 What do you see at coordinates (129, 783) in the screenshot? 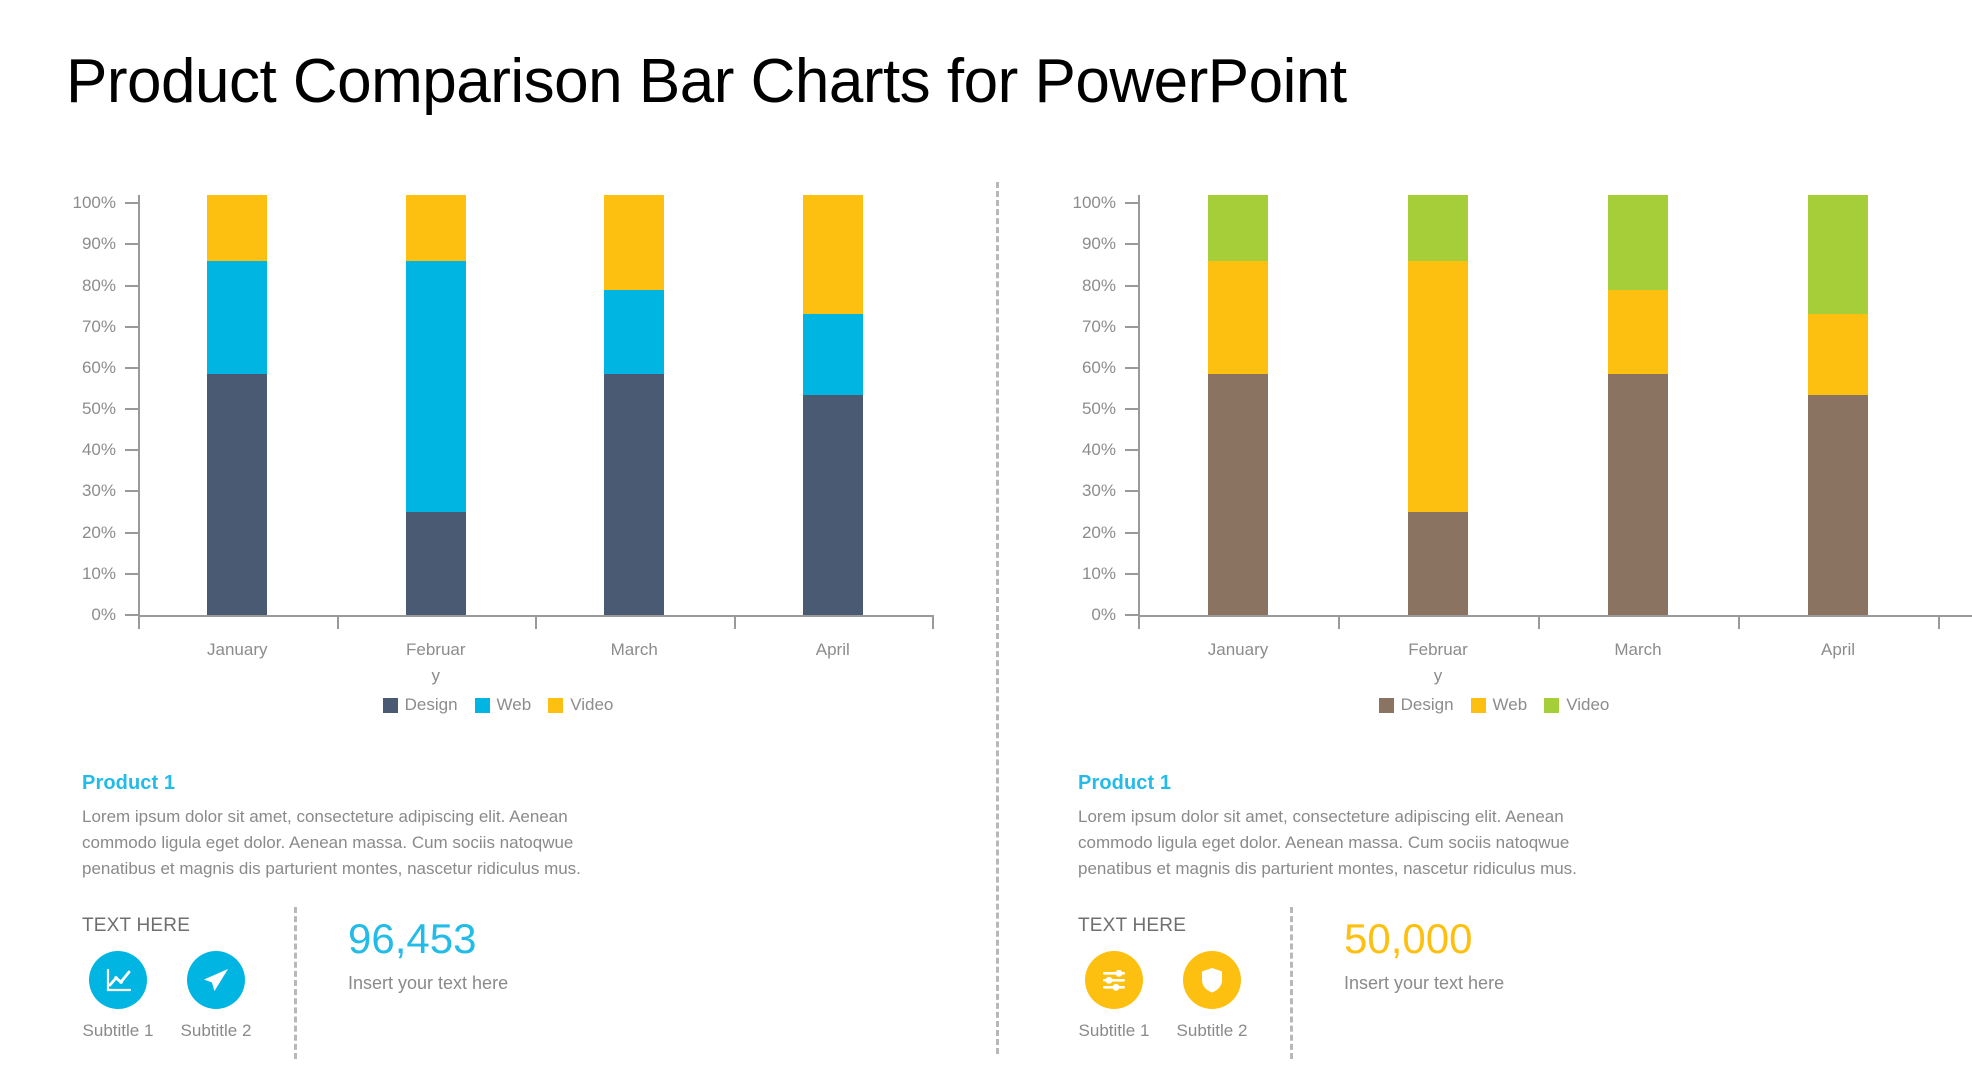
I see `product-title: Product 1` at bounding box center [129, 783].